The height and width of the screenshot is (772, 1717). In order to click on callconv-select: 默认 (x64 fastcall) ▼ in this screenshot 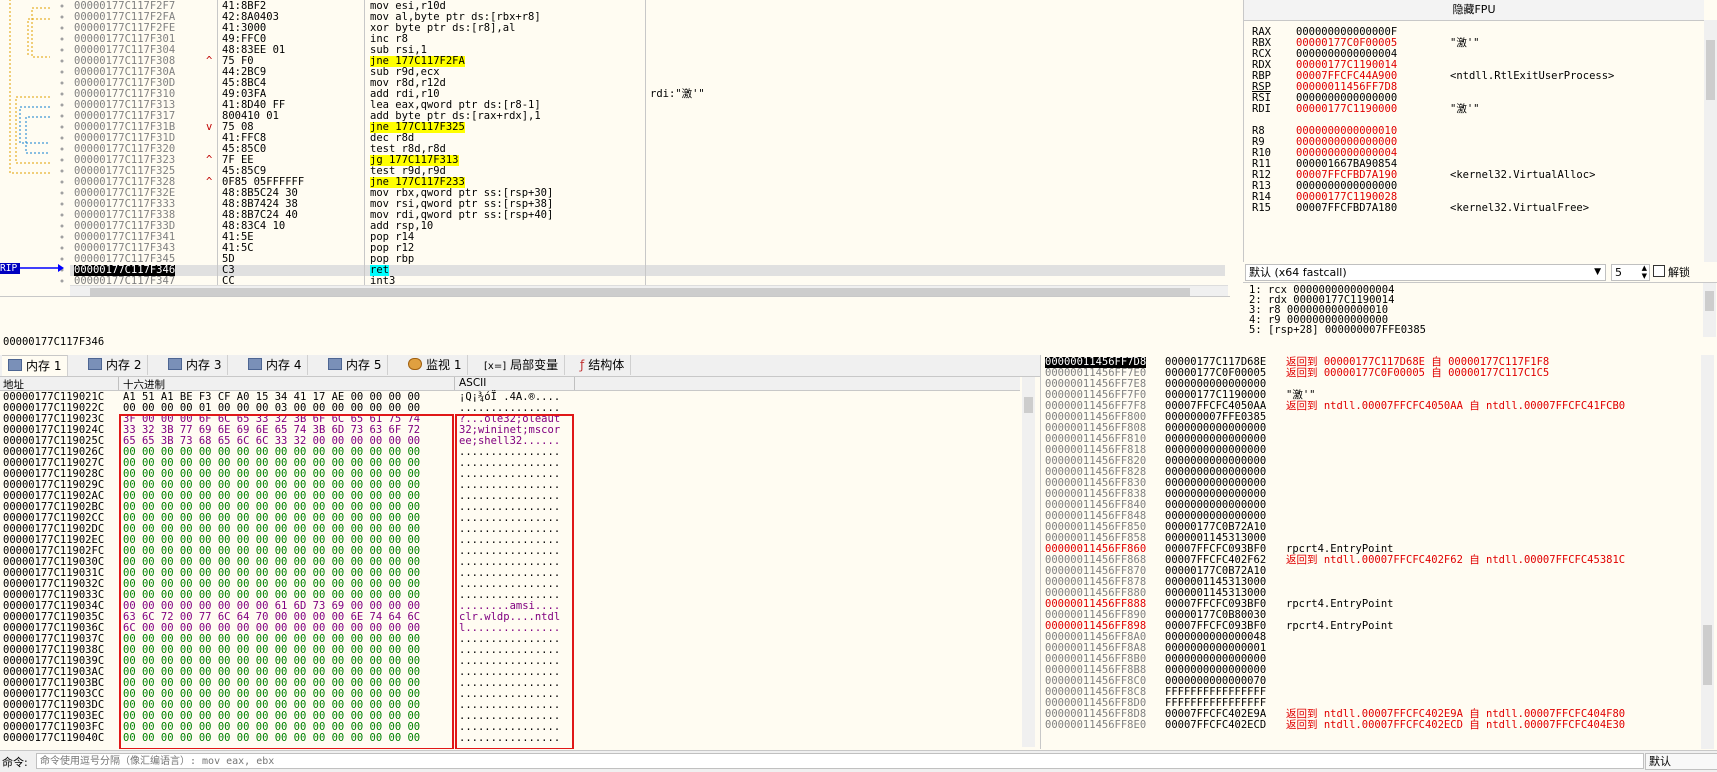, I will do `click(1425, 272)`.